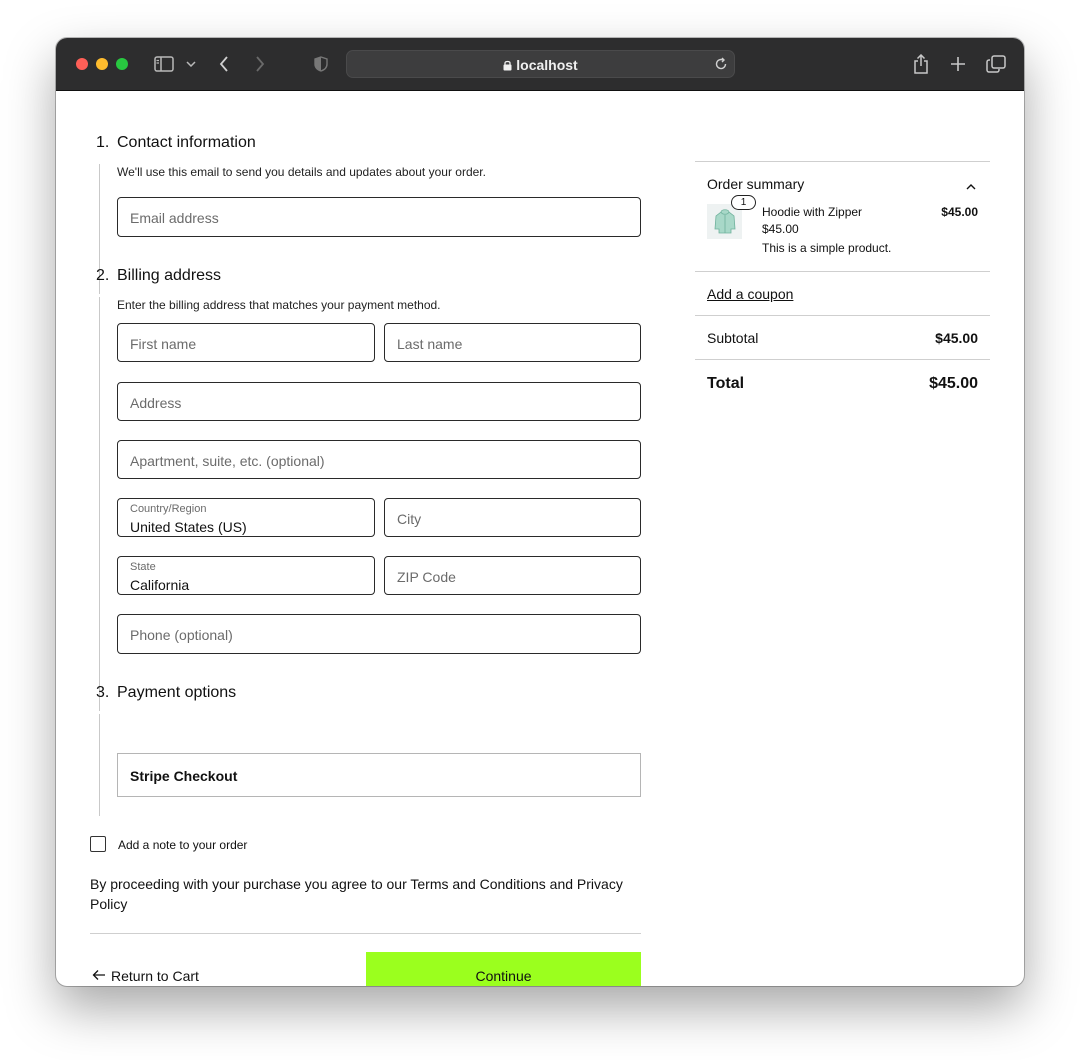 This screenshot has width=1080, height=1060. I want to click on city-field: City, so click(512, 517).